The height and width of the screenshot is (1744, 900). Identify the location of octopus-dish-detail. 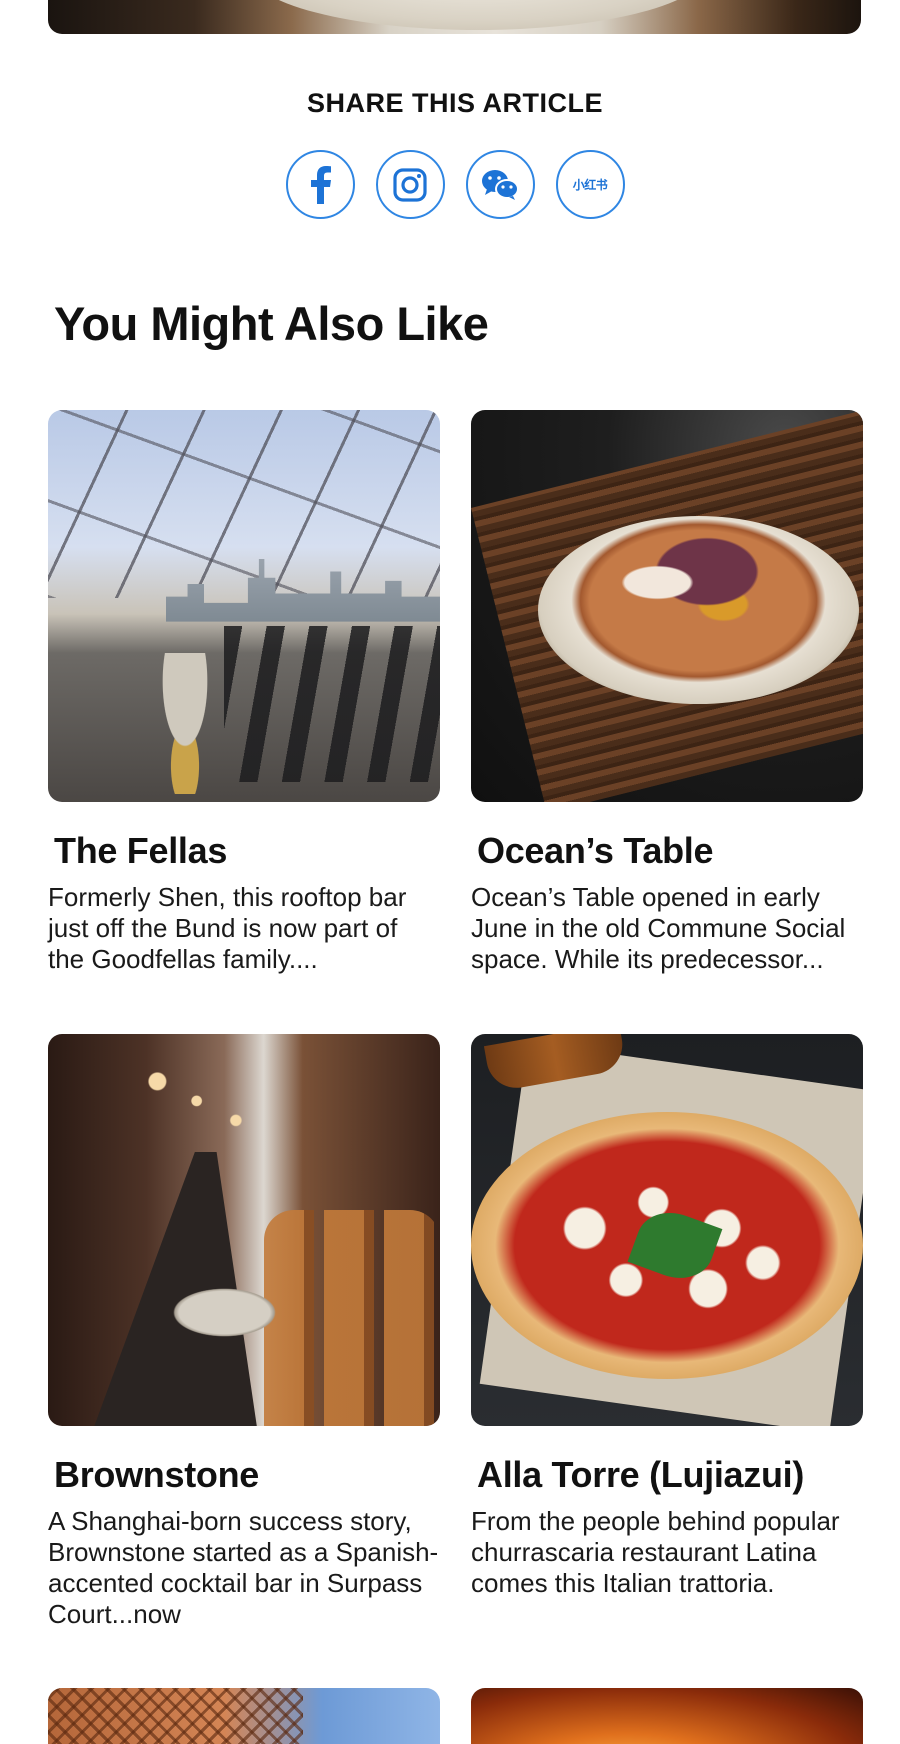
(690, 582).